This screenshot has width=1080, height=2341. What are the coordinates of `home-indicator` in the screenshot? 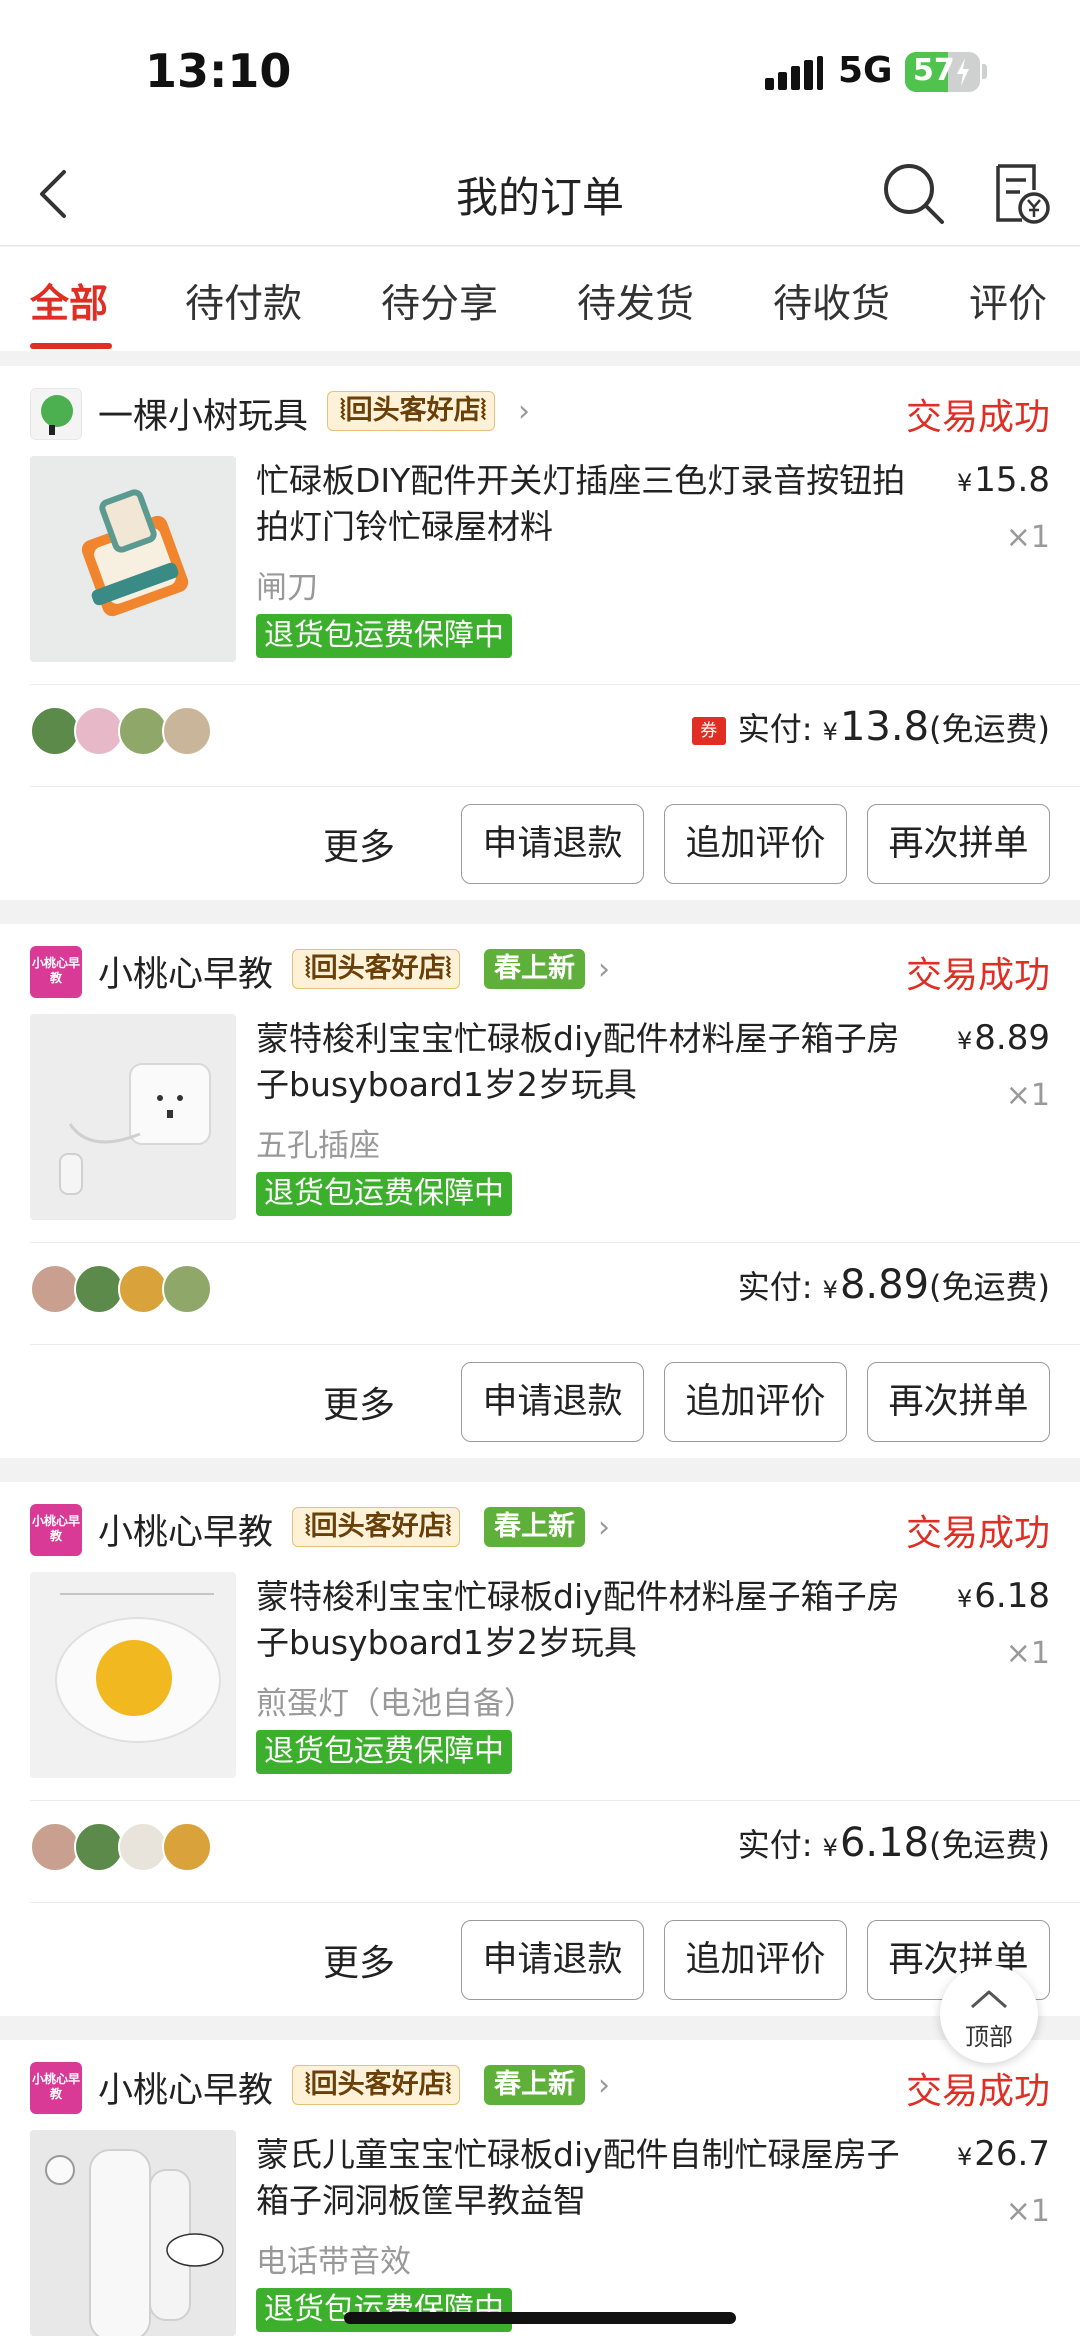 It's located at (540, 2318).